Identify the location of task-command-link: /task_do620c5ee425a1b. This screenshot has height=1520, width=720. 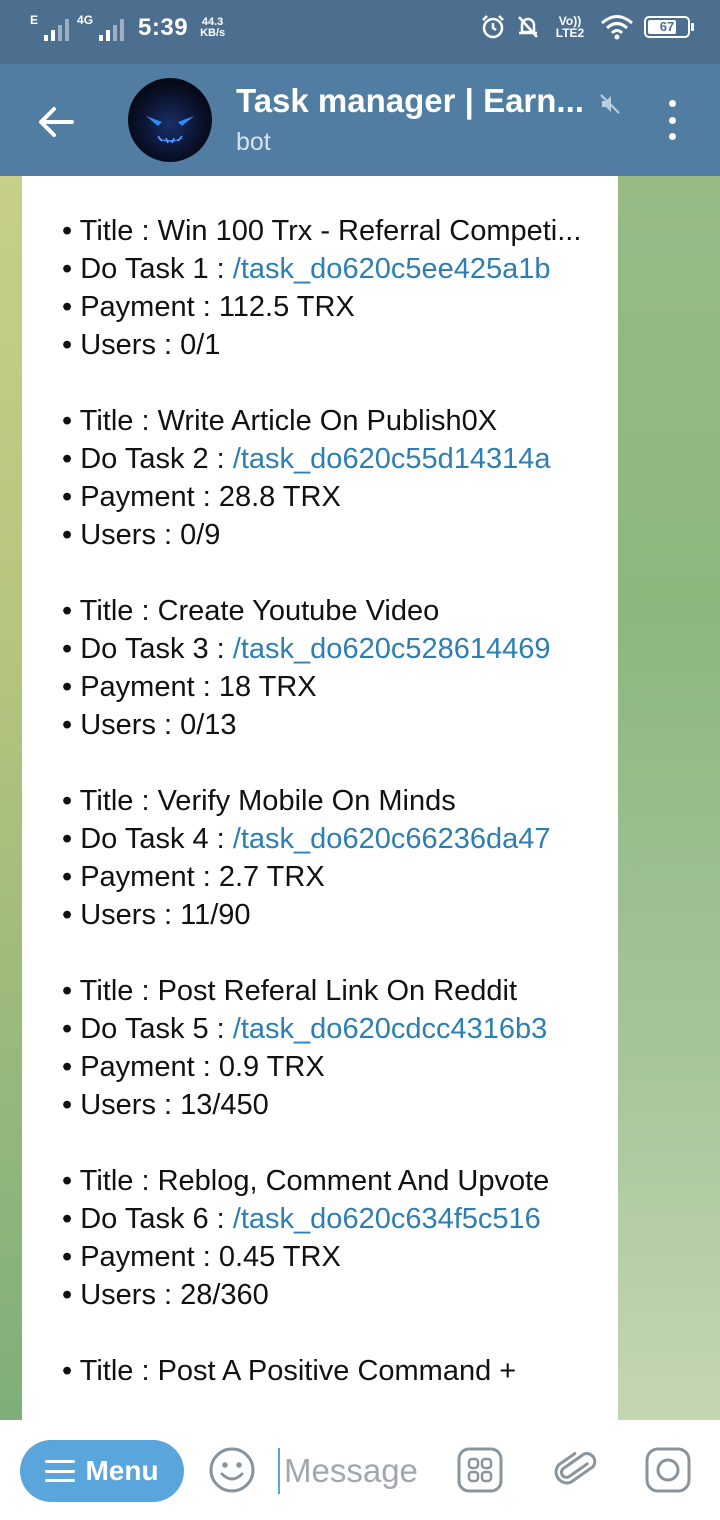
(392, 269).